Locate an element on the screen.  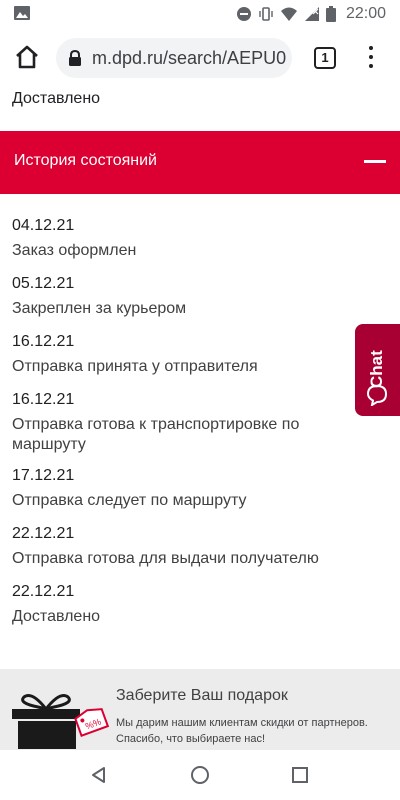
history-event: 04.12.21 Заказ оформлен is located at coordinates (192, 238).